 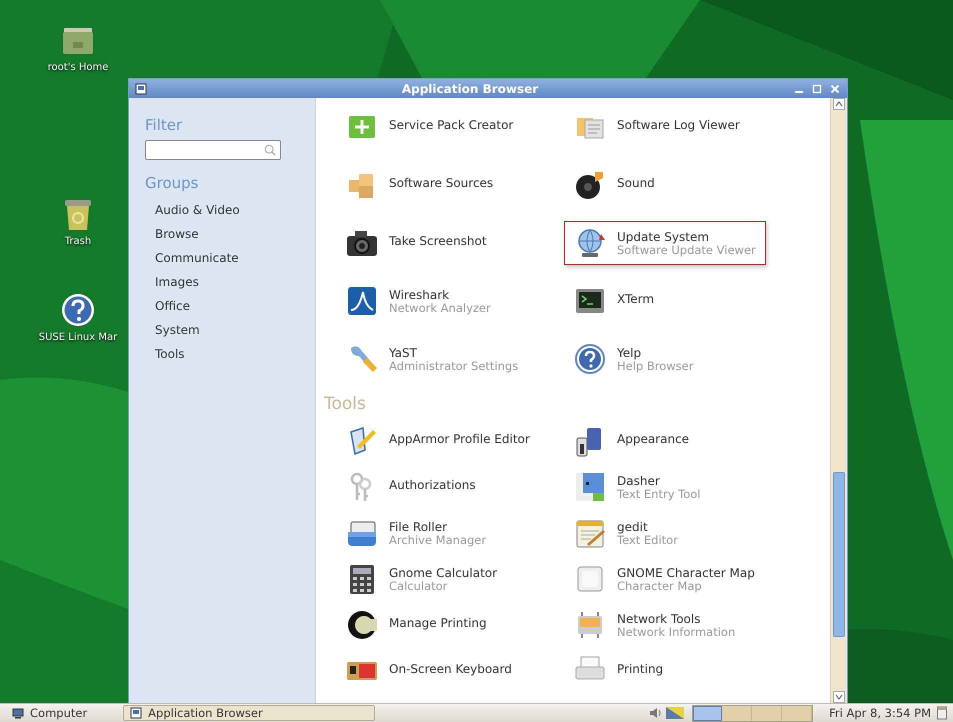 What do you see at coordinates (418, 527) in the screenshot?
I see `app-name: File Roller` at bounding box center [418, 527].